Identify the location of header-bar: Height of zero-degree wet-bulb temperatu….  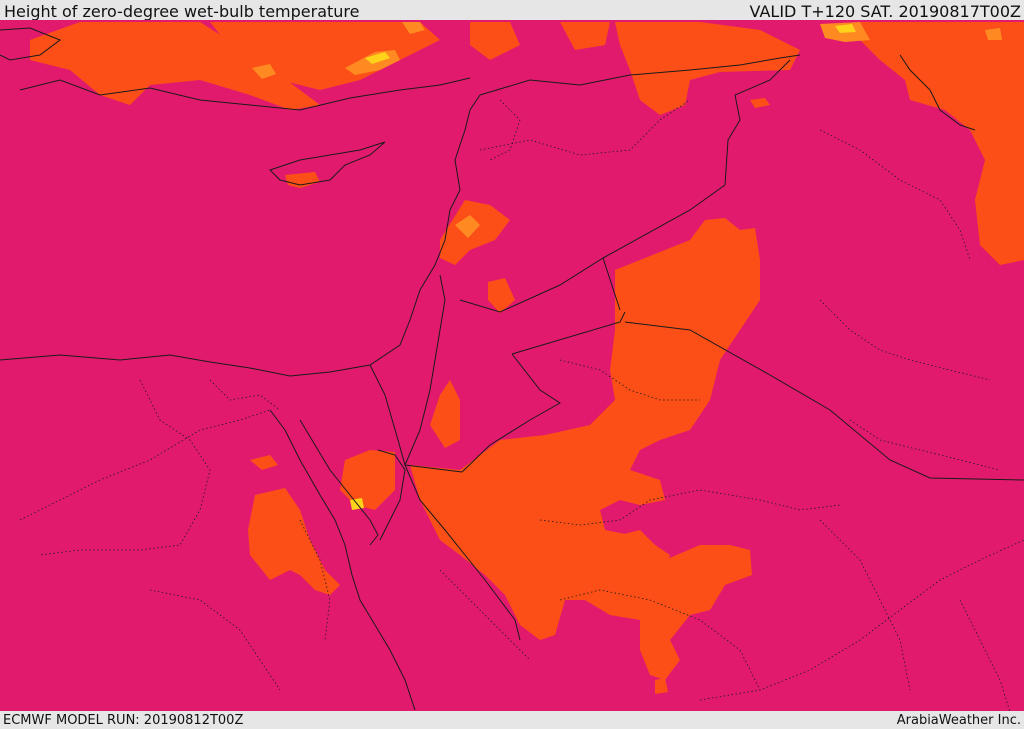
(512, 11).